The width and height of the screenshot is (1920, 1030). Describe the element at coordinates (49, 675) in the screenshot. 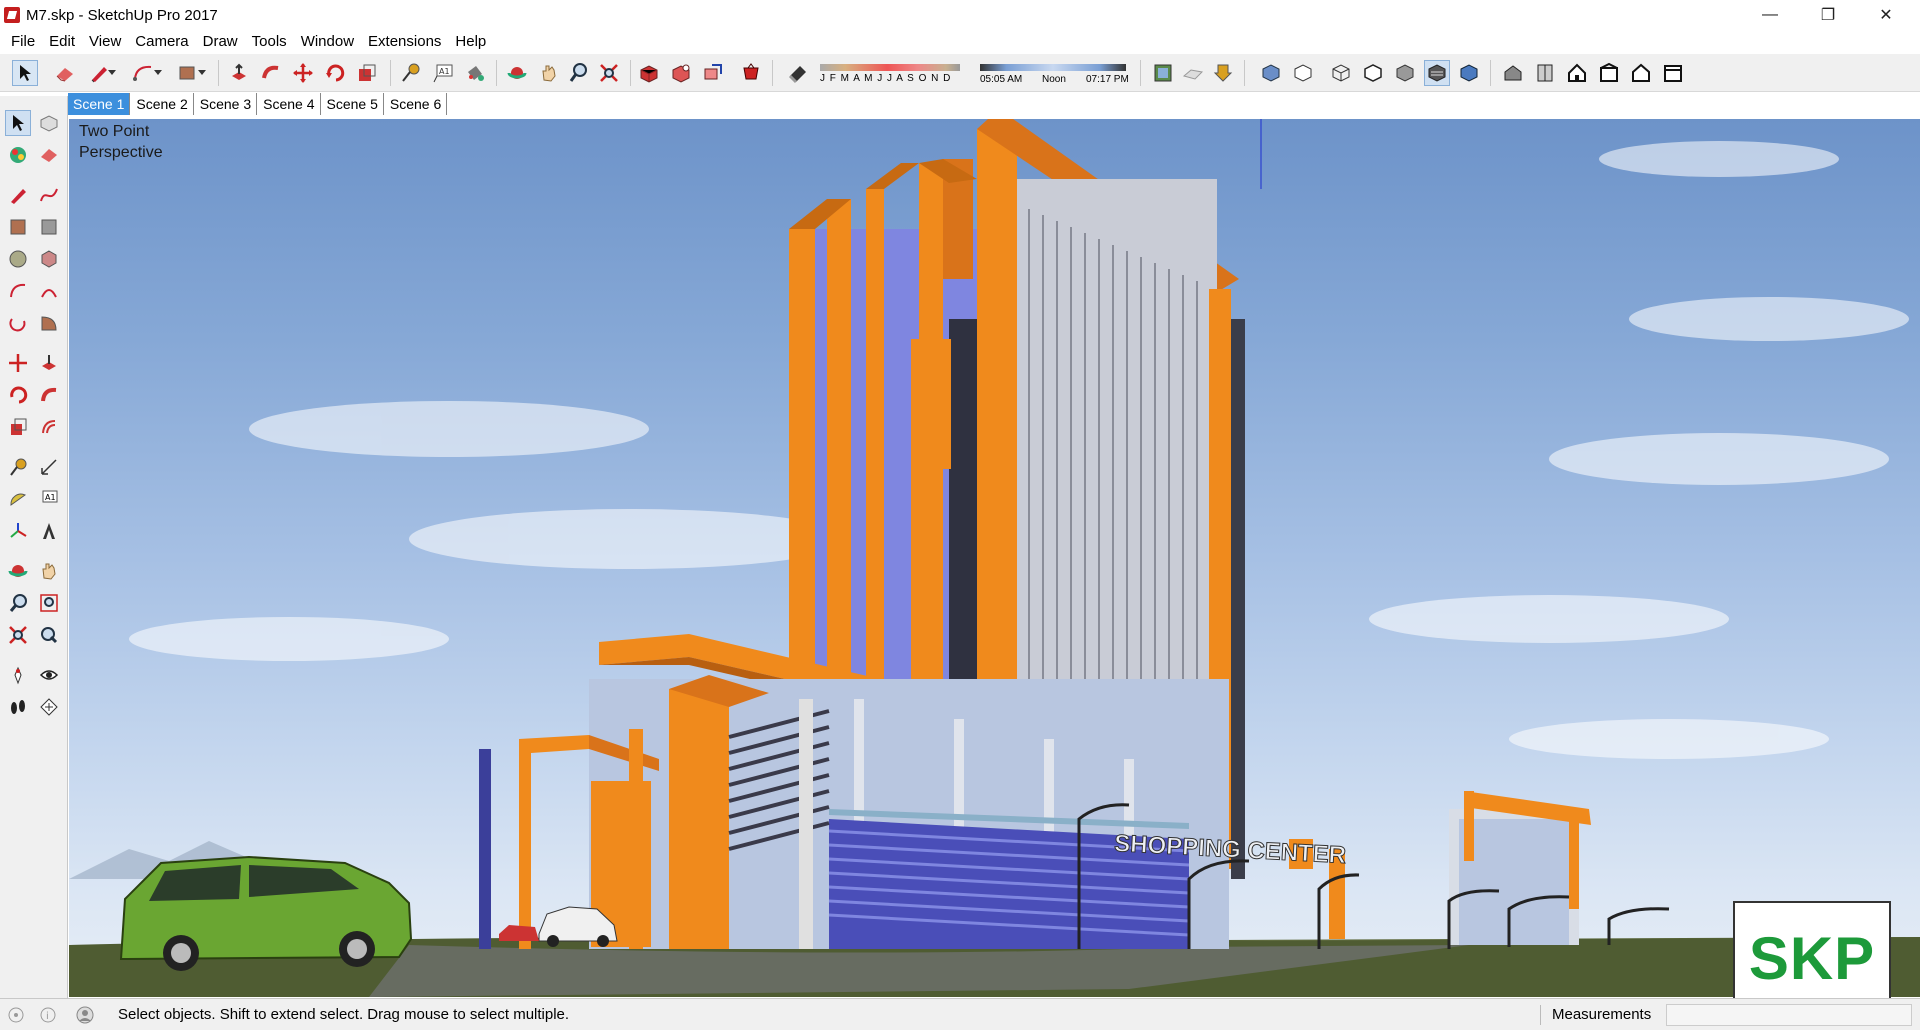

I see `look-around-icon` at that location.